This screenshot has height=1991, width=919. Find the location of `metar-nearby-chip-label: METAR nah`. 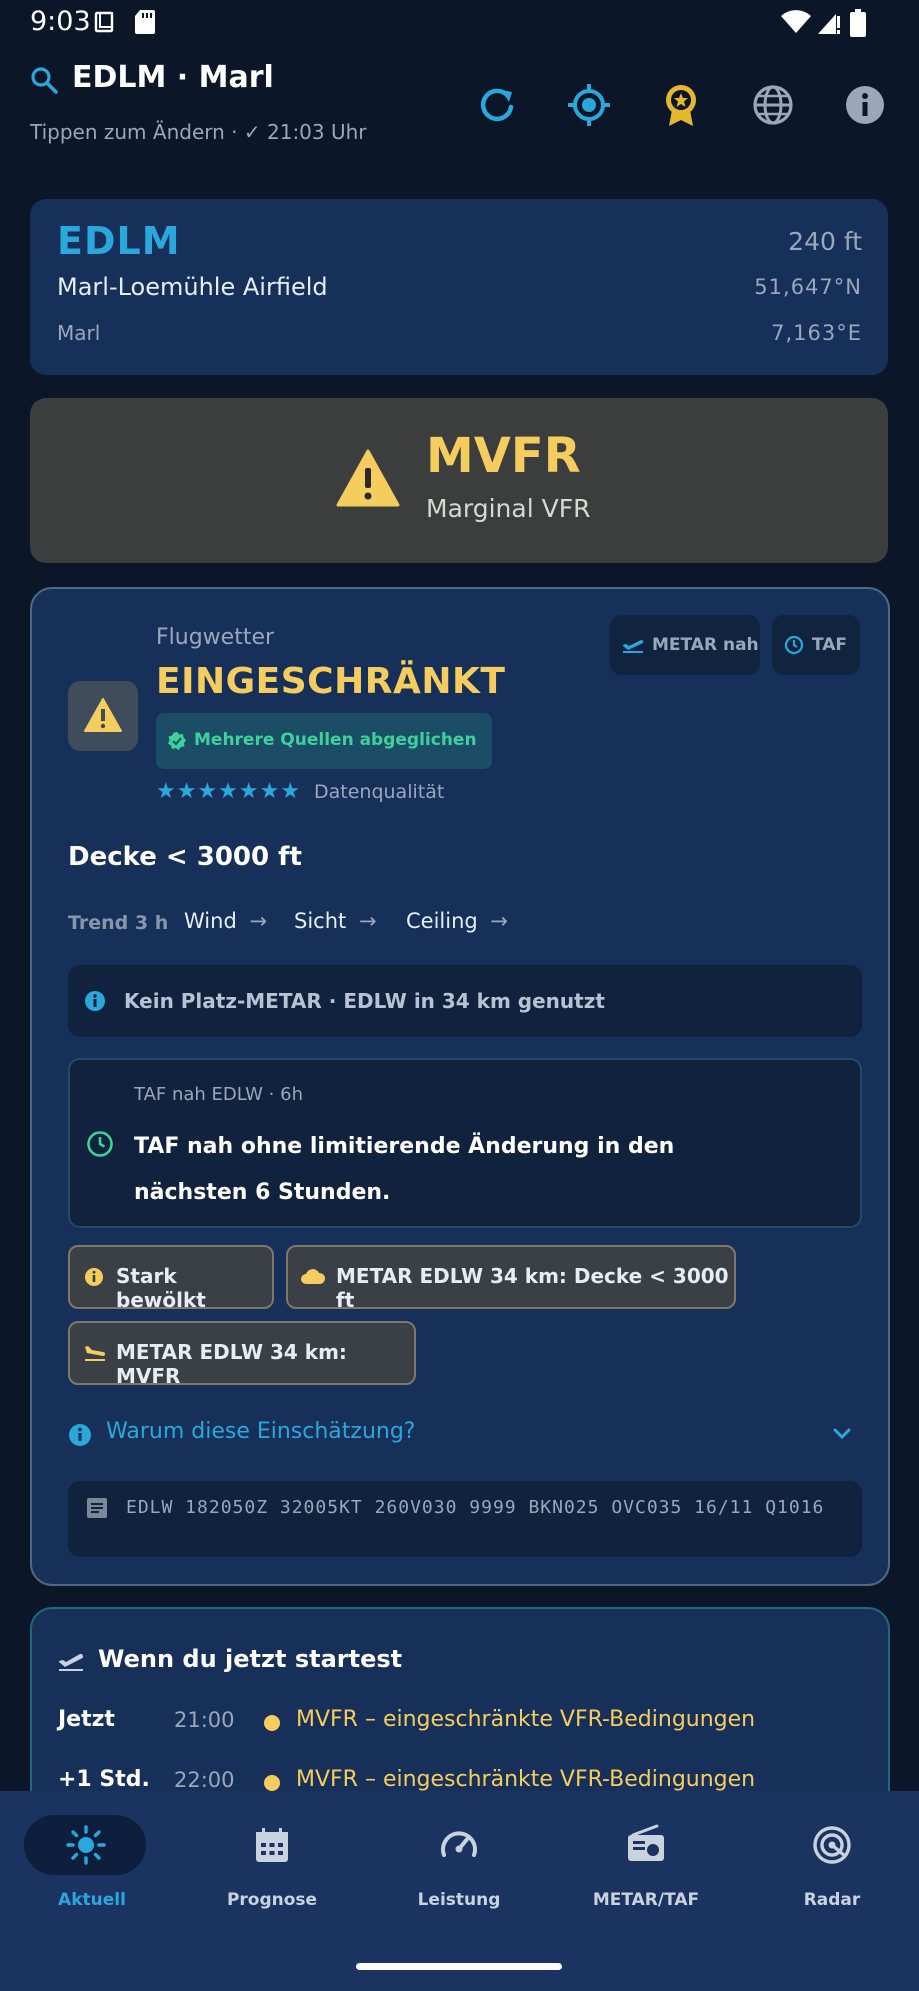

metar-nearby-chip-label: METAR nah is located at coordinates (705, 645).